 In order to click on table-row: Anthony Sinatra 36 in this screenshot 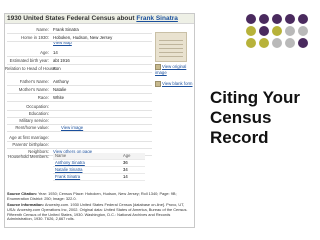, I will do `click(99, 163)`.